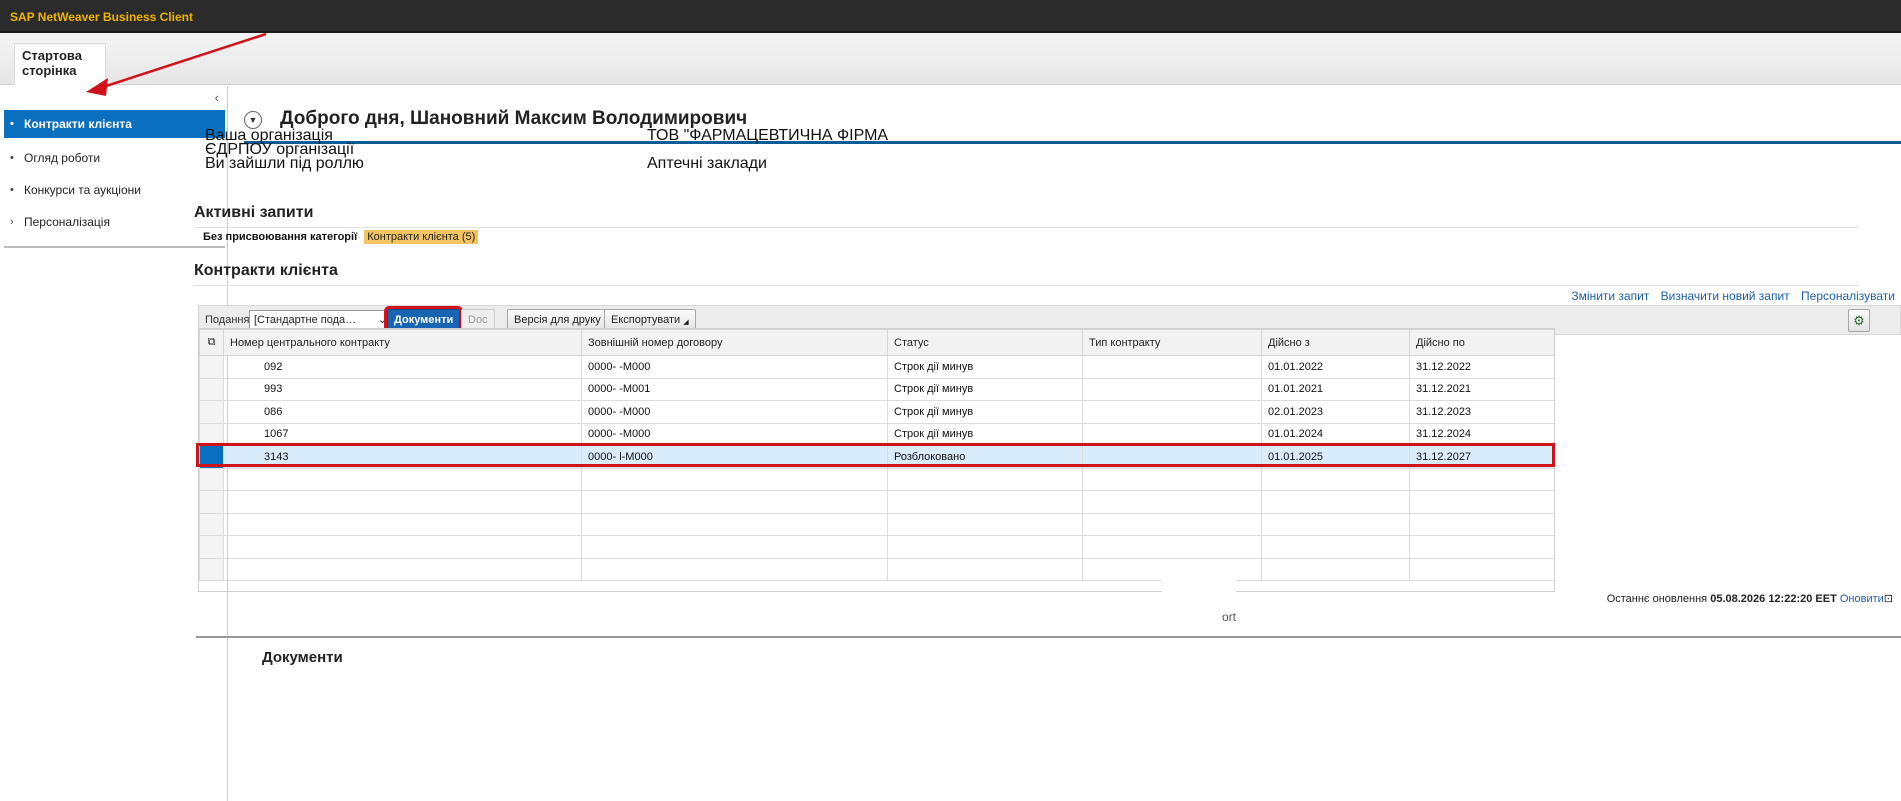 Image resolution: width=1901 pixels, height=801 pixels. I want to click on tab-strip: Стартова сторінка, so click(950, 59).